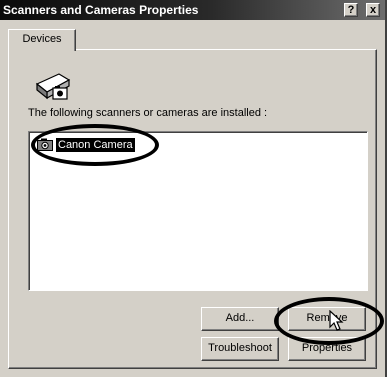 The height and width of the screenshot is (377, 389). What do you see at coordinates (327, 349) in the screenshot?
I see `properties-button: Properties` at bounding box center [327, 349].